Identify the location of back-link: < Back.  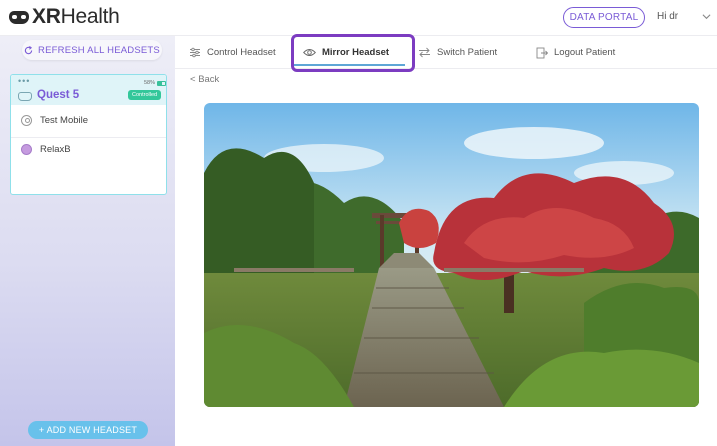
(204, 79).